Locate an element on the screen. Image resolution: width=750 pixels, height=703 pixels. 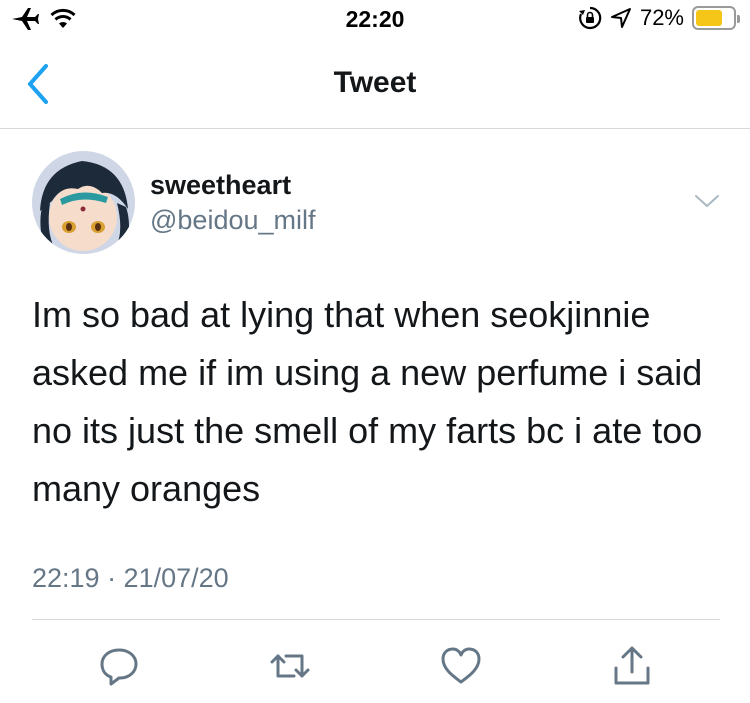
battery-icon is located at coordinates (716, 18).